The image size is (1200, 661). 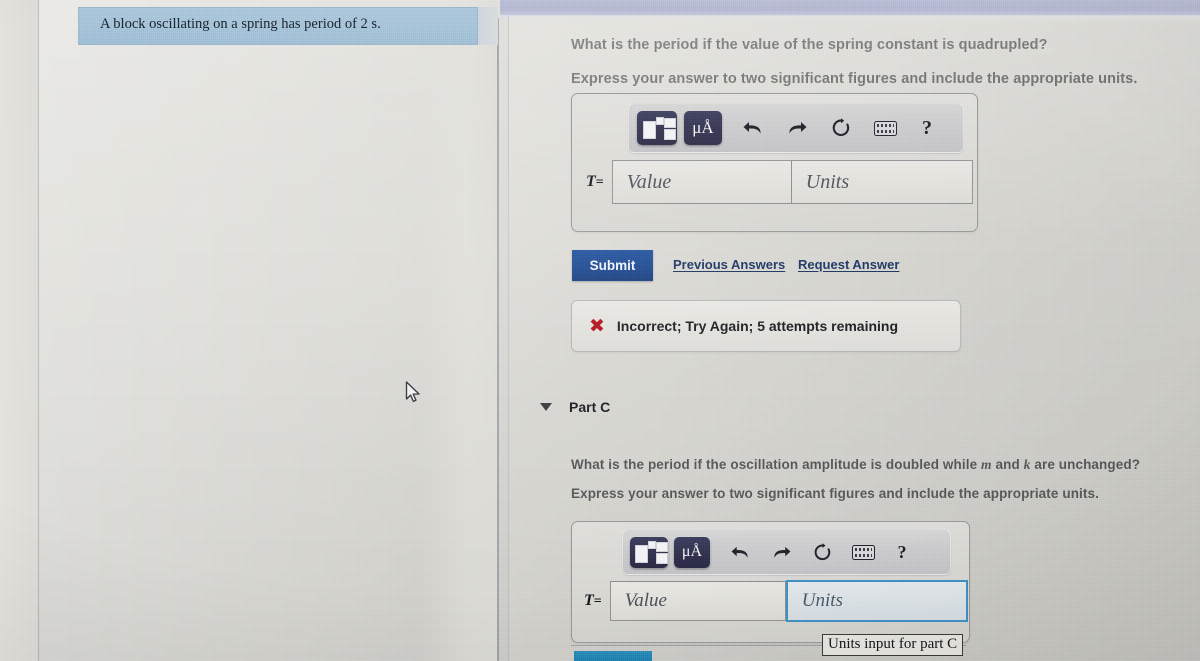 What do you see at coordinates (613, 656) in the screenshot?
I see `part-c-submit-button` at bounding box center [613, 656].